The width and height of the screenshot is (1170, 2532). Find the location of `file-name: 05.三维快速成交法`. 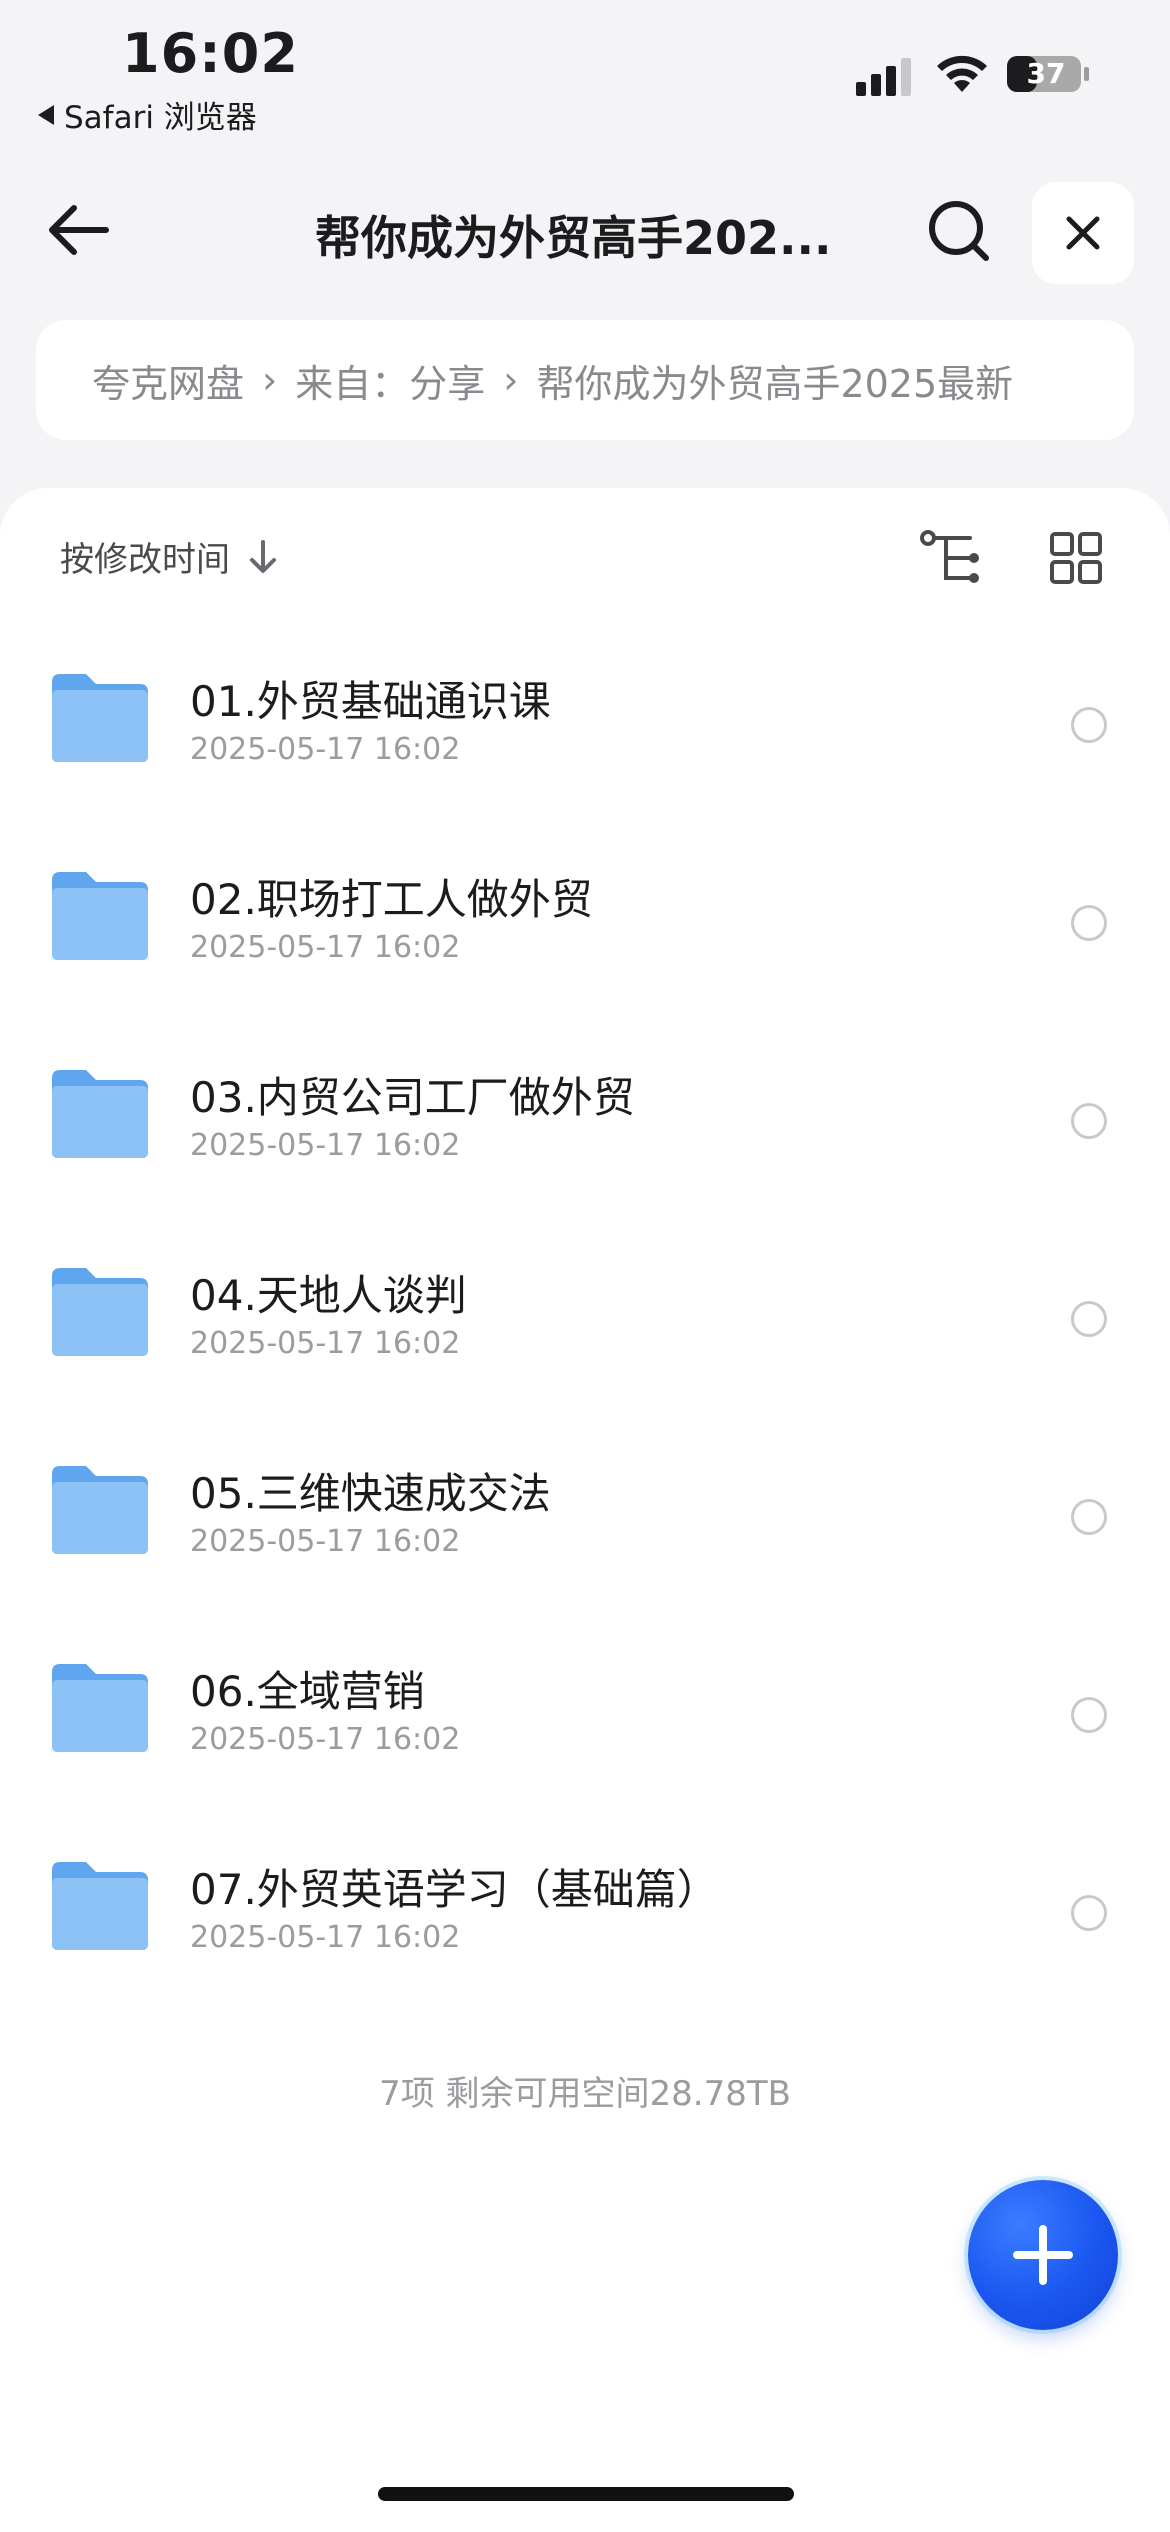

file-name: 05.三维快速成交法 is located at coordinates (370, 1493).